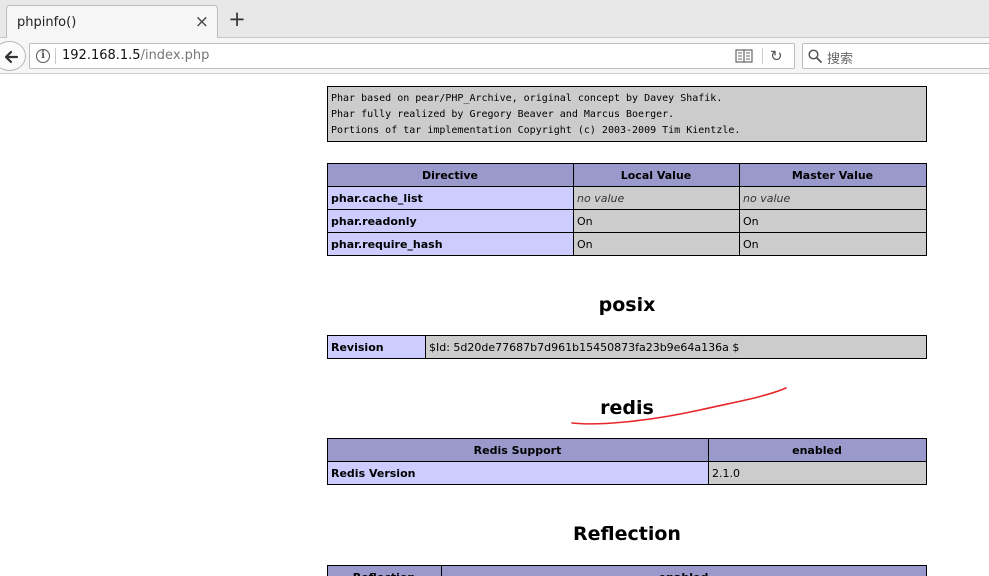 This screenshot has height=576, width=989. I want to click on column-header: Redis Support, so click(518, 450).